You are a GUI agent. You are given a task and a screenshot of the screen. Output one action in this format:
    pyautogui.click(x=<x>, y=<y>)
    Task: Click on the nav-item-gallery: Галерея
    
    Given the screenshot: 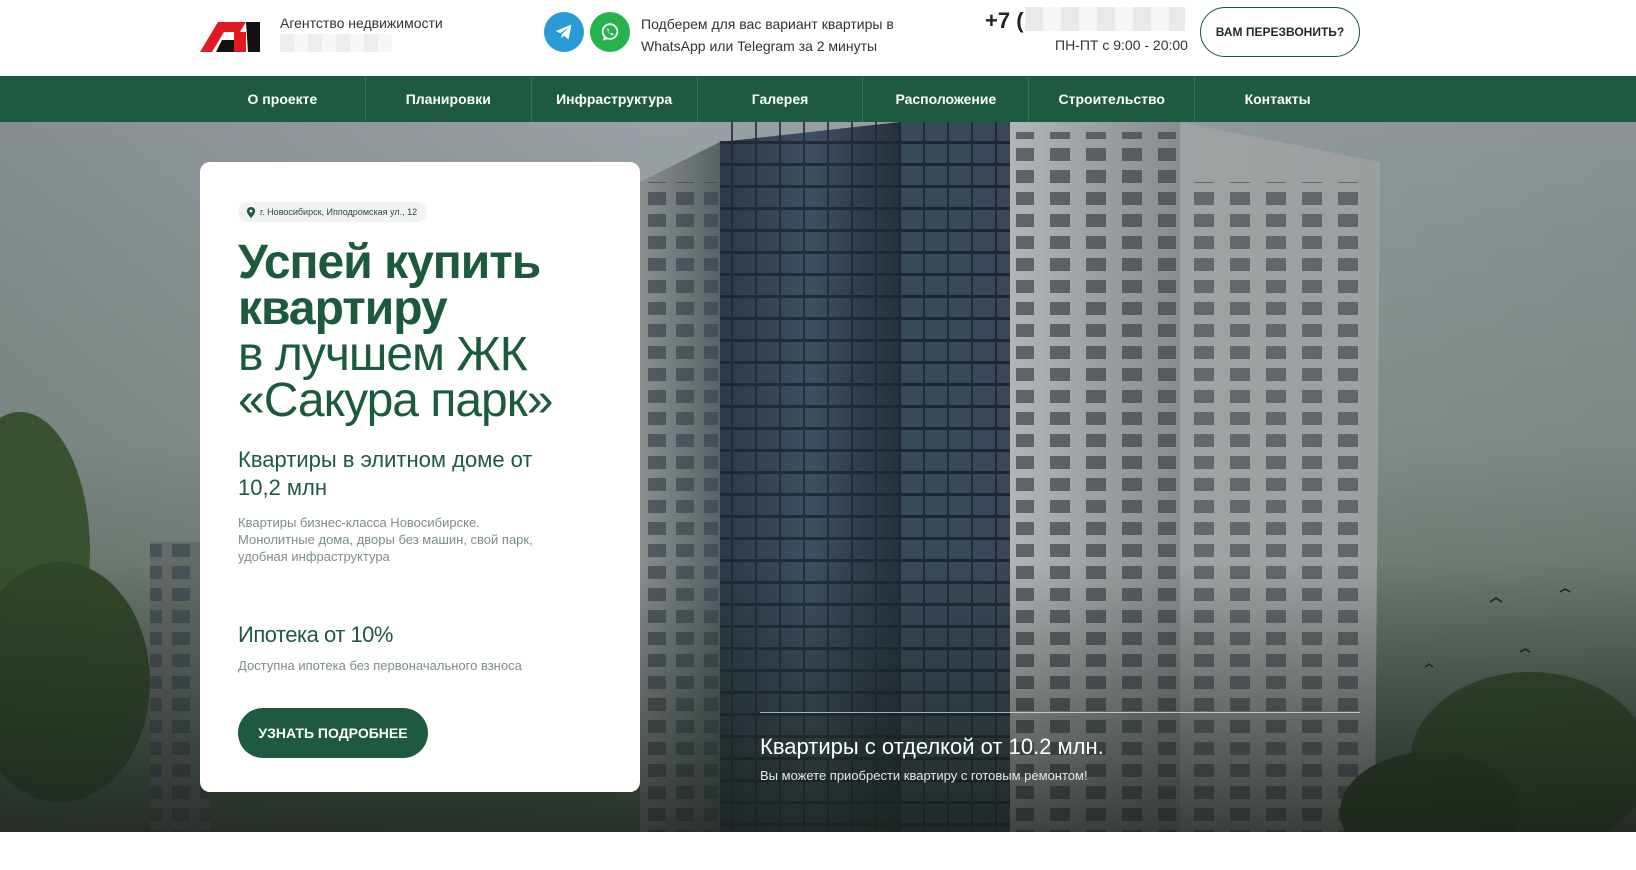 What is the action you would take?
    pyautogui.click(x=781, y=99)
    